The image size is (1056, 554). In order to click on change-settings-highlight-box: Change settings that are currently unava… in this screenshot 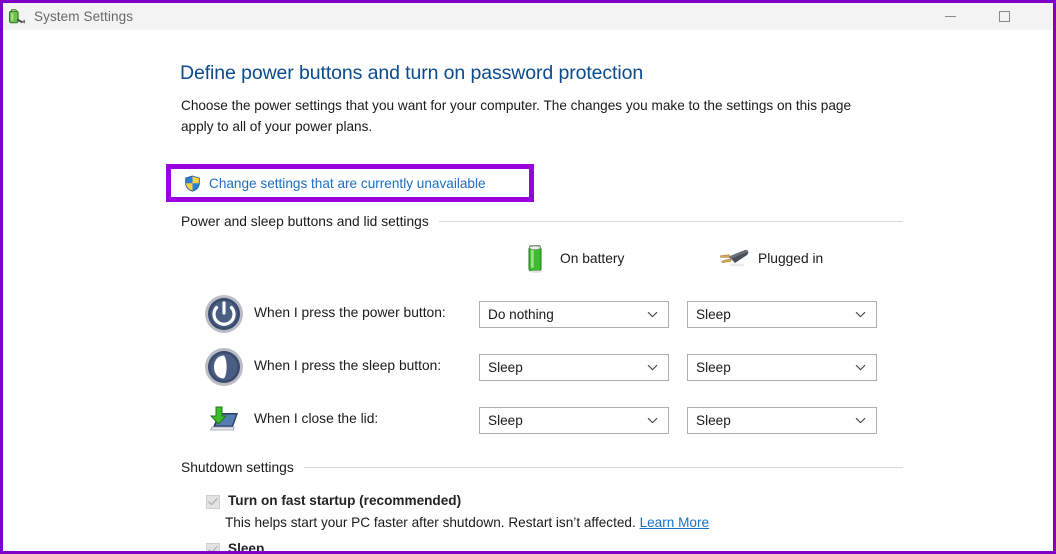, I will do `click(350, 183)`.